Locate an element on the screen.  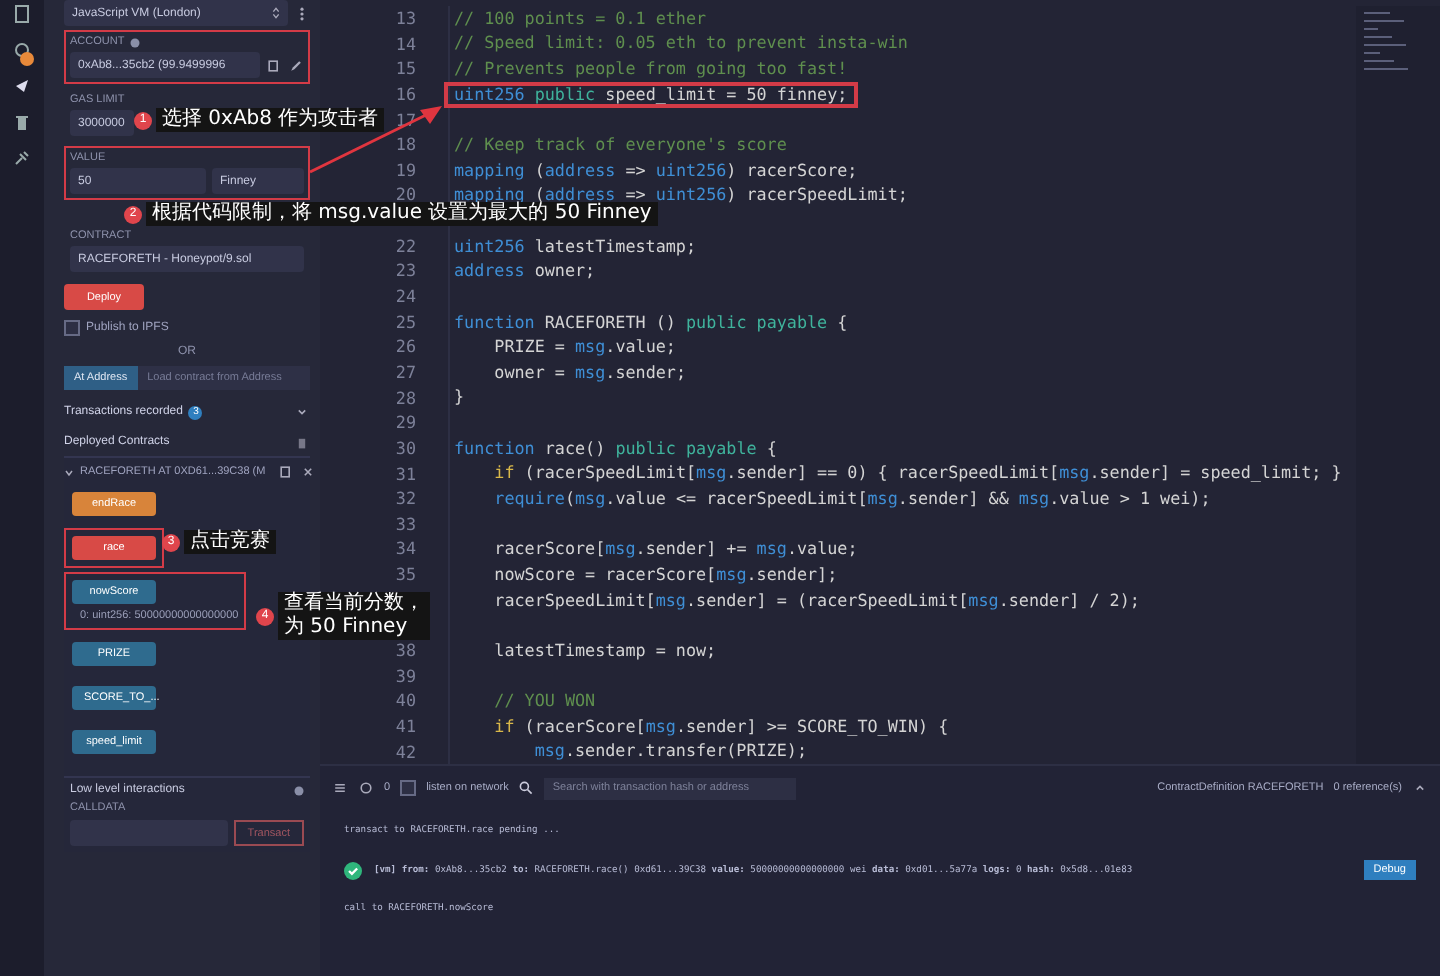
clear-icon is located at coordinates (366, 788).